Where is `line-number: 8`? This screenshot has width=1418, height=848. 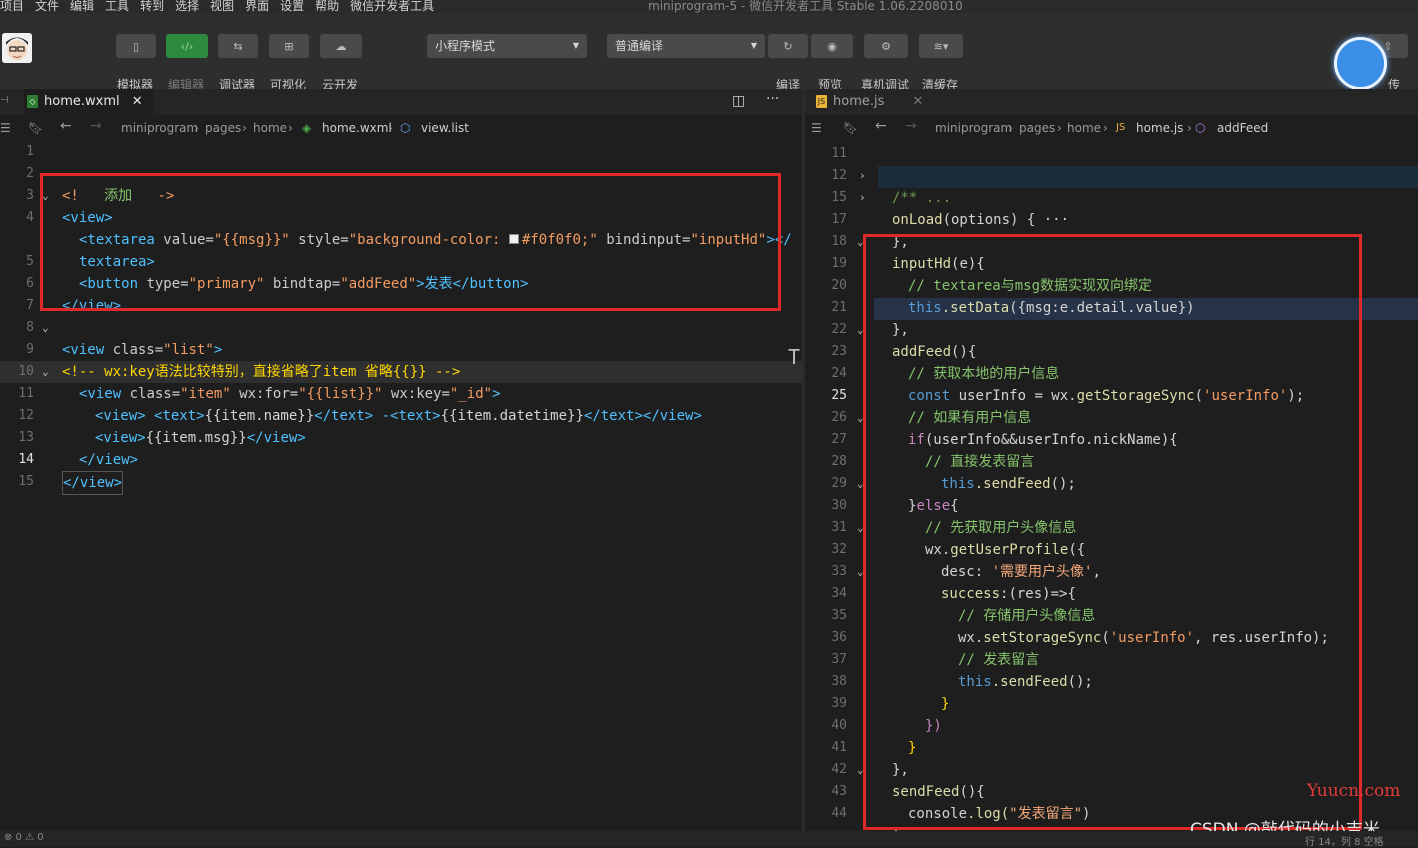 line-number: 8 is located at coordinates (30, 327).